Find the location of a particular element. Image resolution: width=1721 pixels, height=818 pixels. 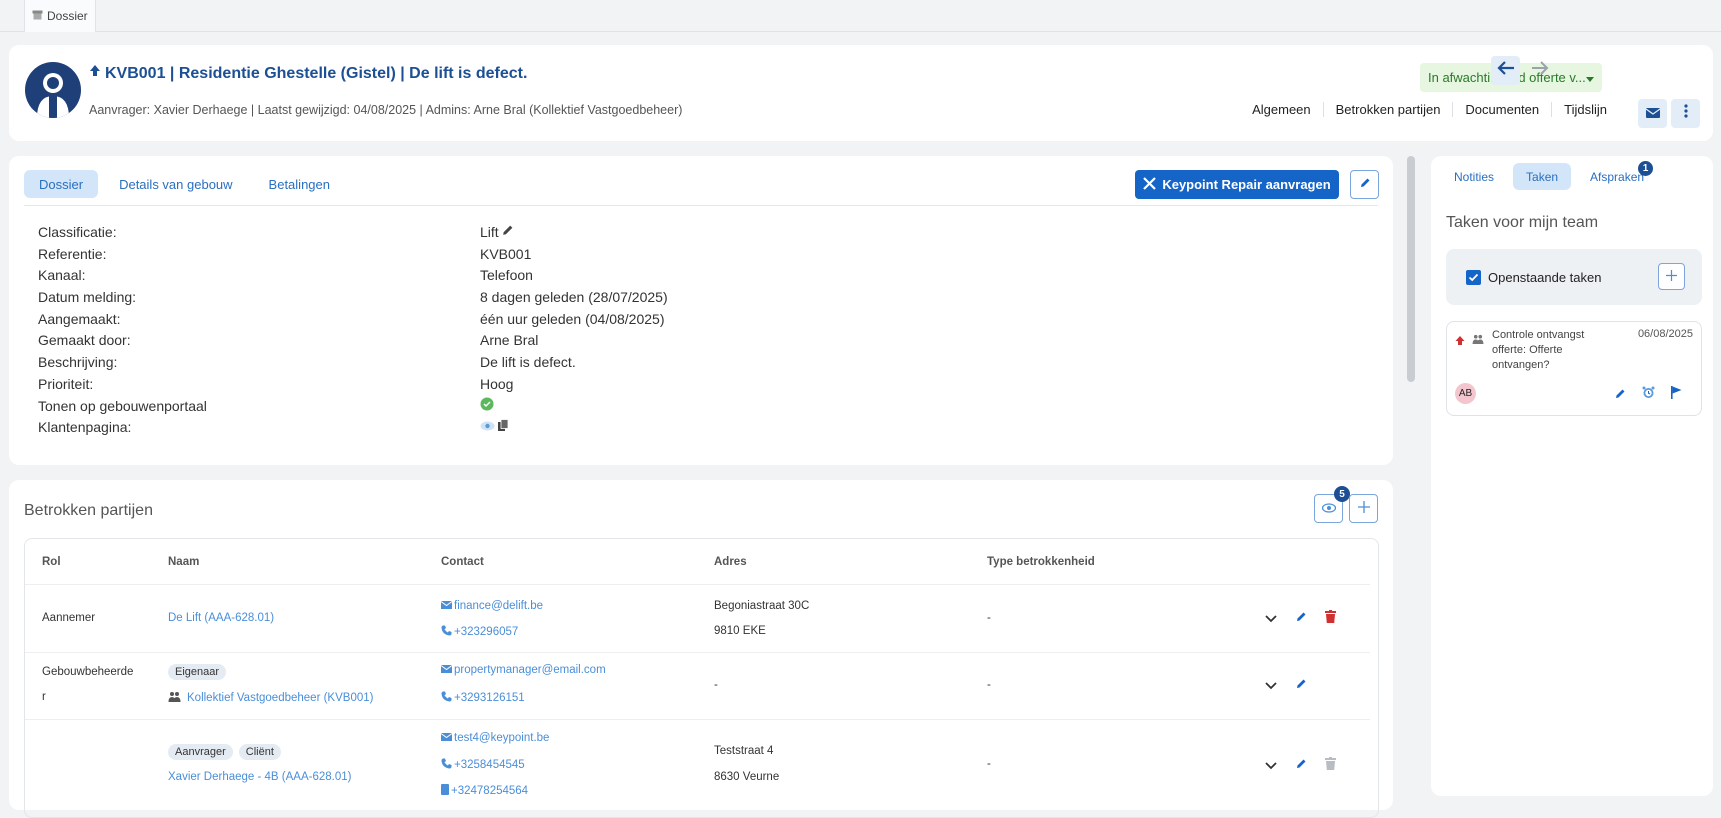

previous-button is located at coordinates (1505, 70).